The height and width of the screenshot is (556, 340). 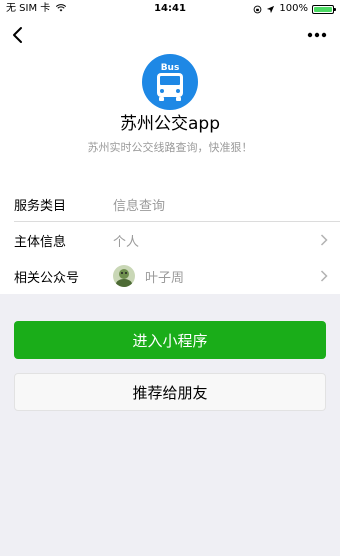 What do you see at coordinates (170, 68) in the screenshot?
I see `svg-text: Bus` at bounding box center [170, 68].